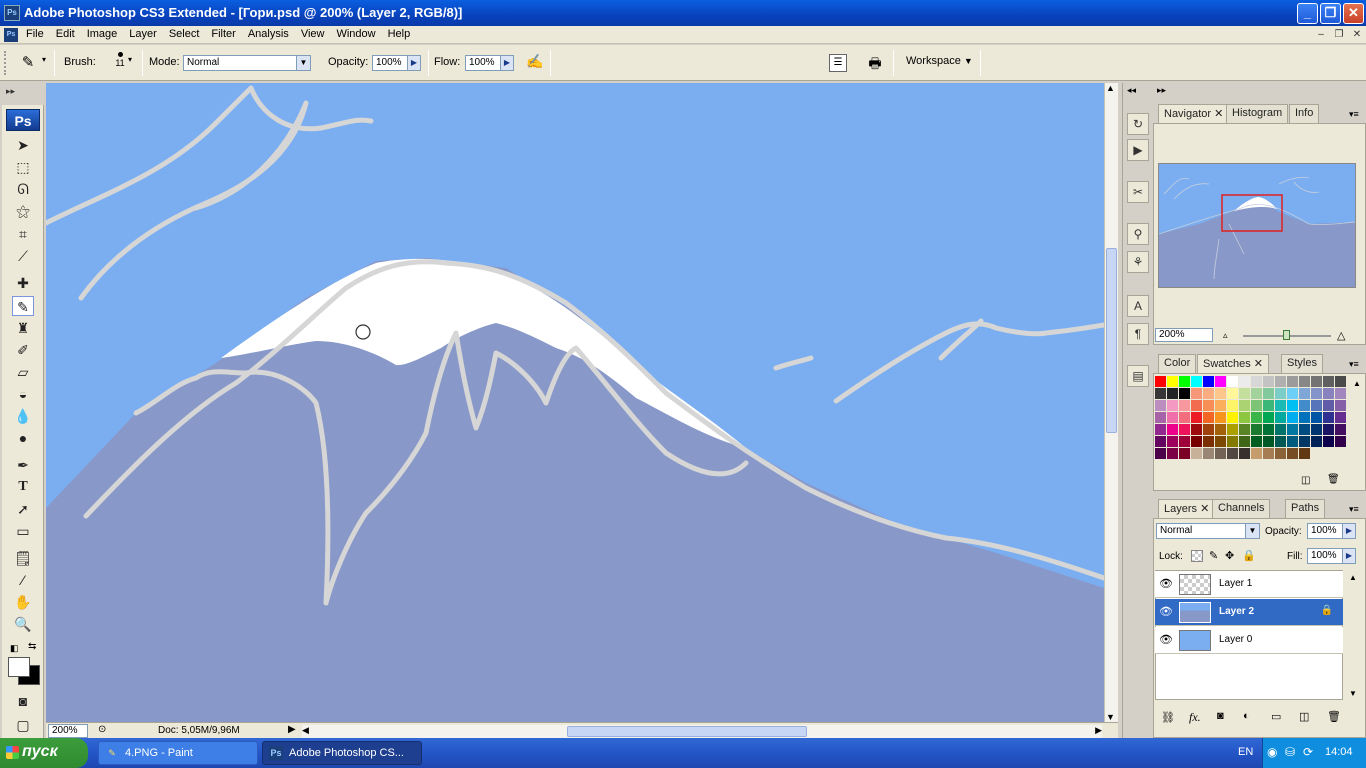 The height and width of the screenshot is (768, 1366). What do you see at coordinates (8, 63) in the screenshot?
I see `options-grip` at bounding box center [8, 63].